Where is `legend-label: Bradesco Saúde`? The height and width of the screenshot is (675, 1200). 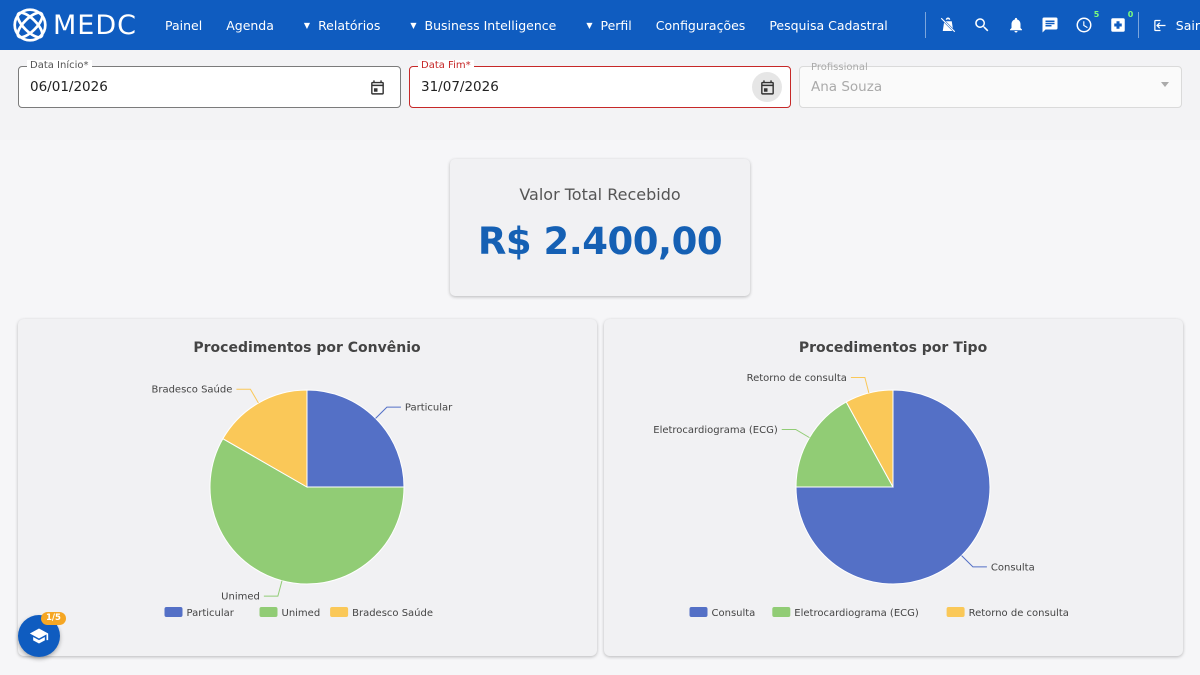 legend-label: Bradesco Saúde is located at coordinates (392, 613).